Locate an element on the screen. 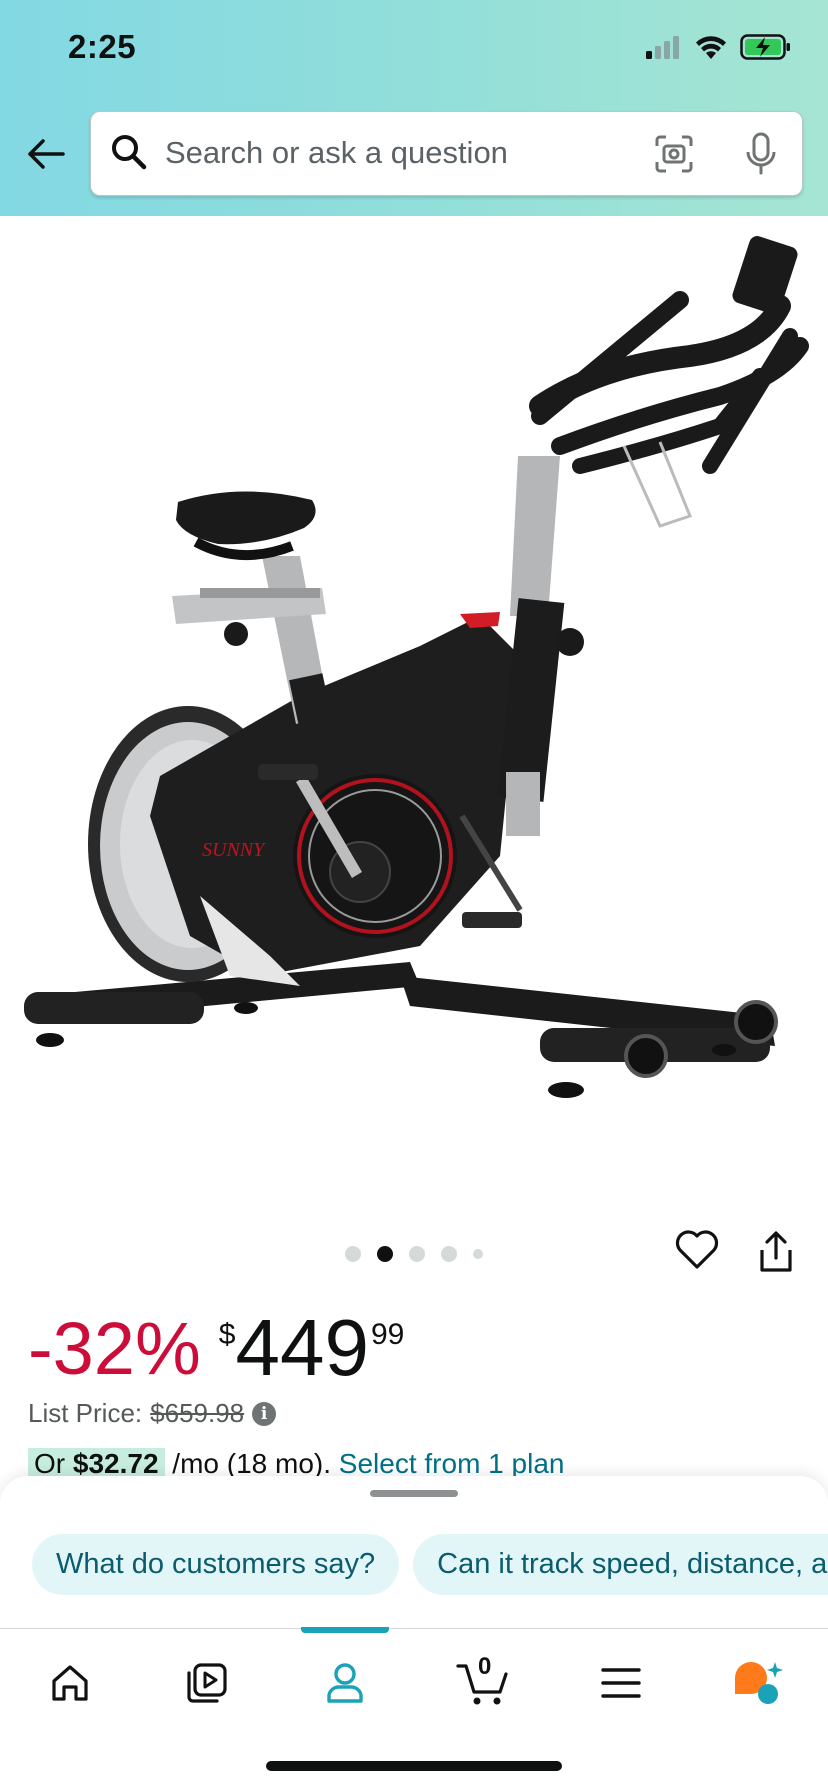  video-play-icon is located at coordinates (207, 1683).